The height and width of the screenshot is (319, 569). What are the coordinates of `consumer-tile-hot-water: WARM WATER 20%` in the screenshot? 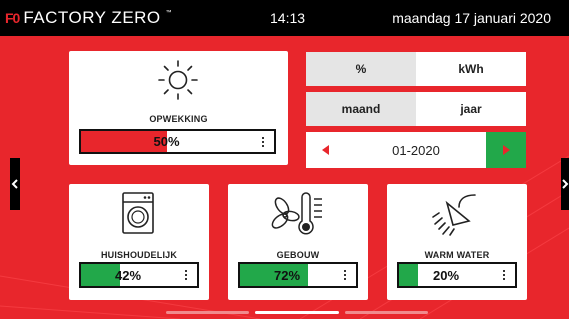 It's located at (457, 242).